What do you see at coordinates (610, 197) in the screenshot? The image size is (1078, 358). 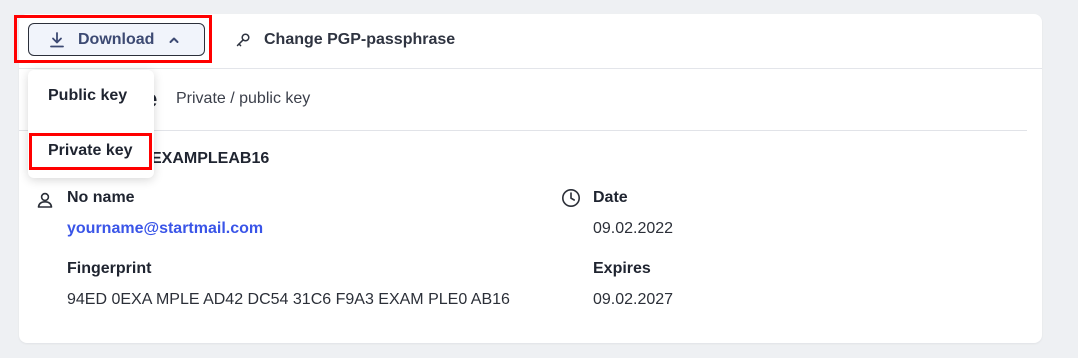 I see `date-label: Date` at bounding box center [610, 197].